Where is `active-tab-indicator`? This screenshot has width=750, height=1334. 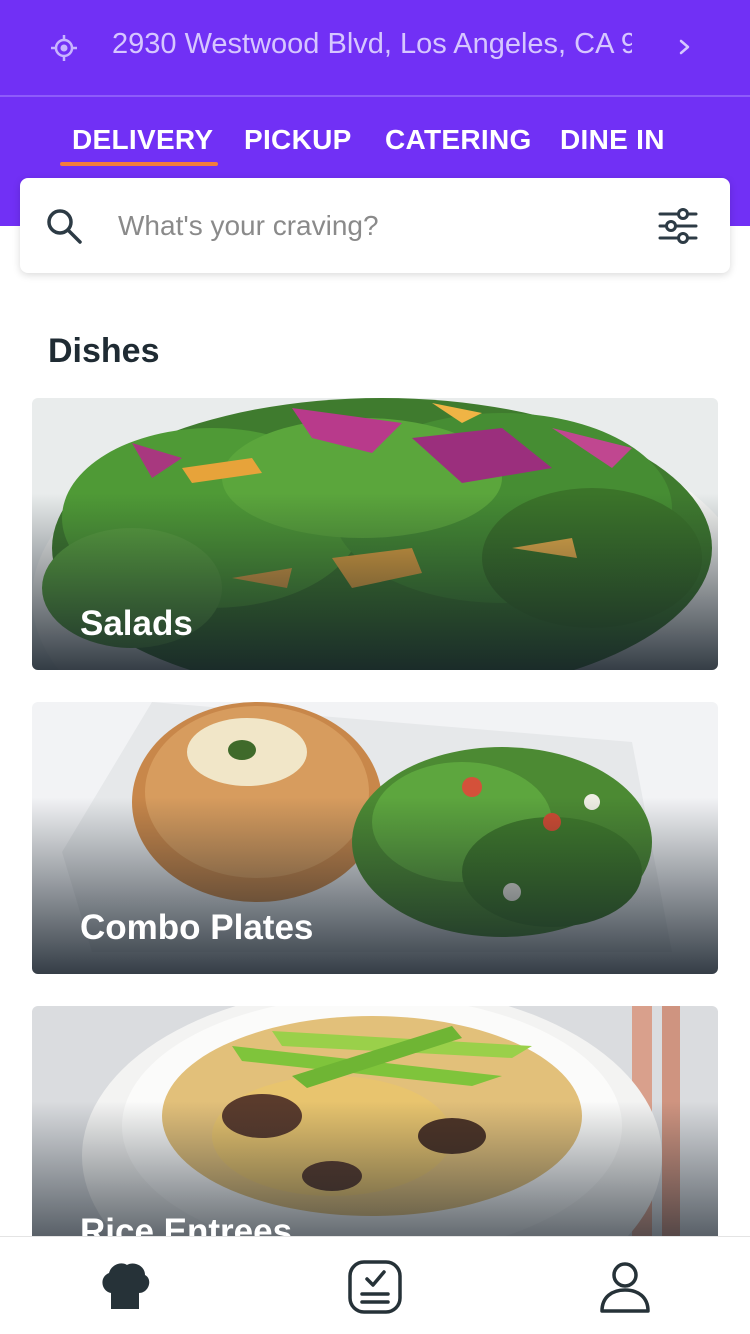
active-tab-indicator is located at coordinates (139, 164).